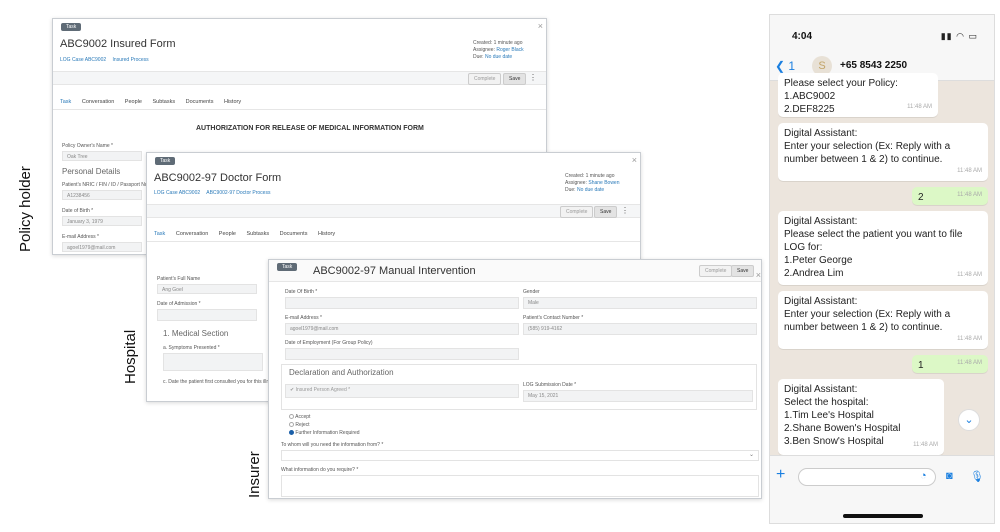  I want to click on compose-bar: + ◔ ◙ 🎙, so click(882, 489).